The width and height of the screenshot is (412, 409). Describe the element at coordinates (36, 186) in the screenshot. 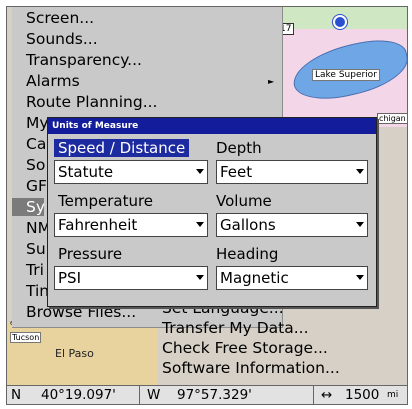

I see `menu-item-gf: GF` at that location.